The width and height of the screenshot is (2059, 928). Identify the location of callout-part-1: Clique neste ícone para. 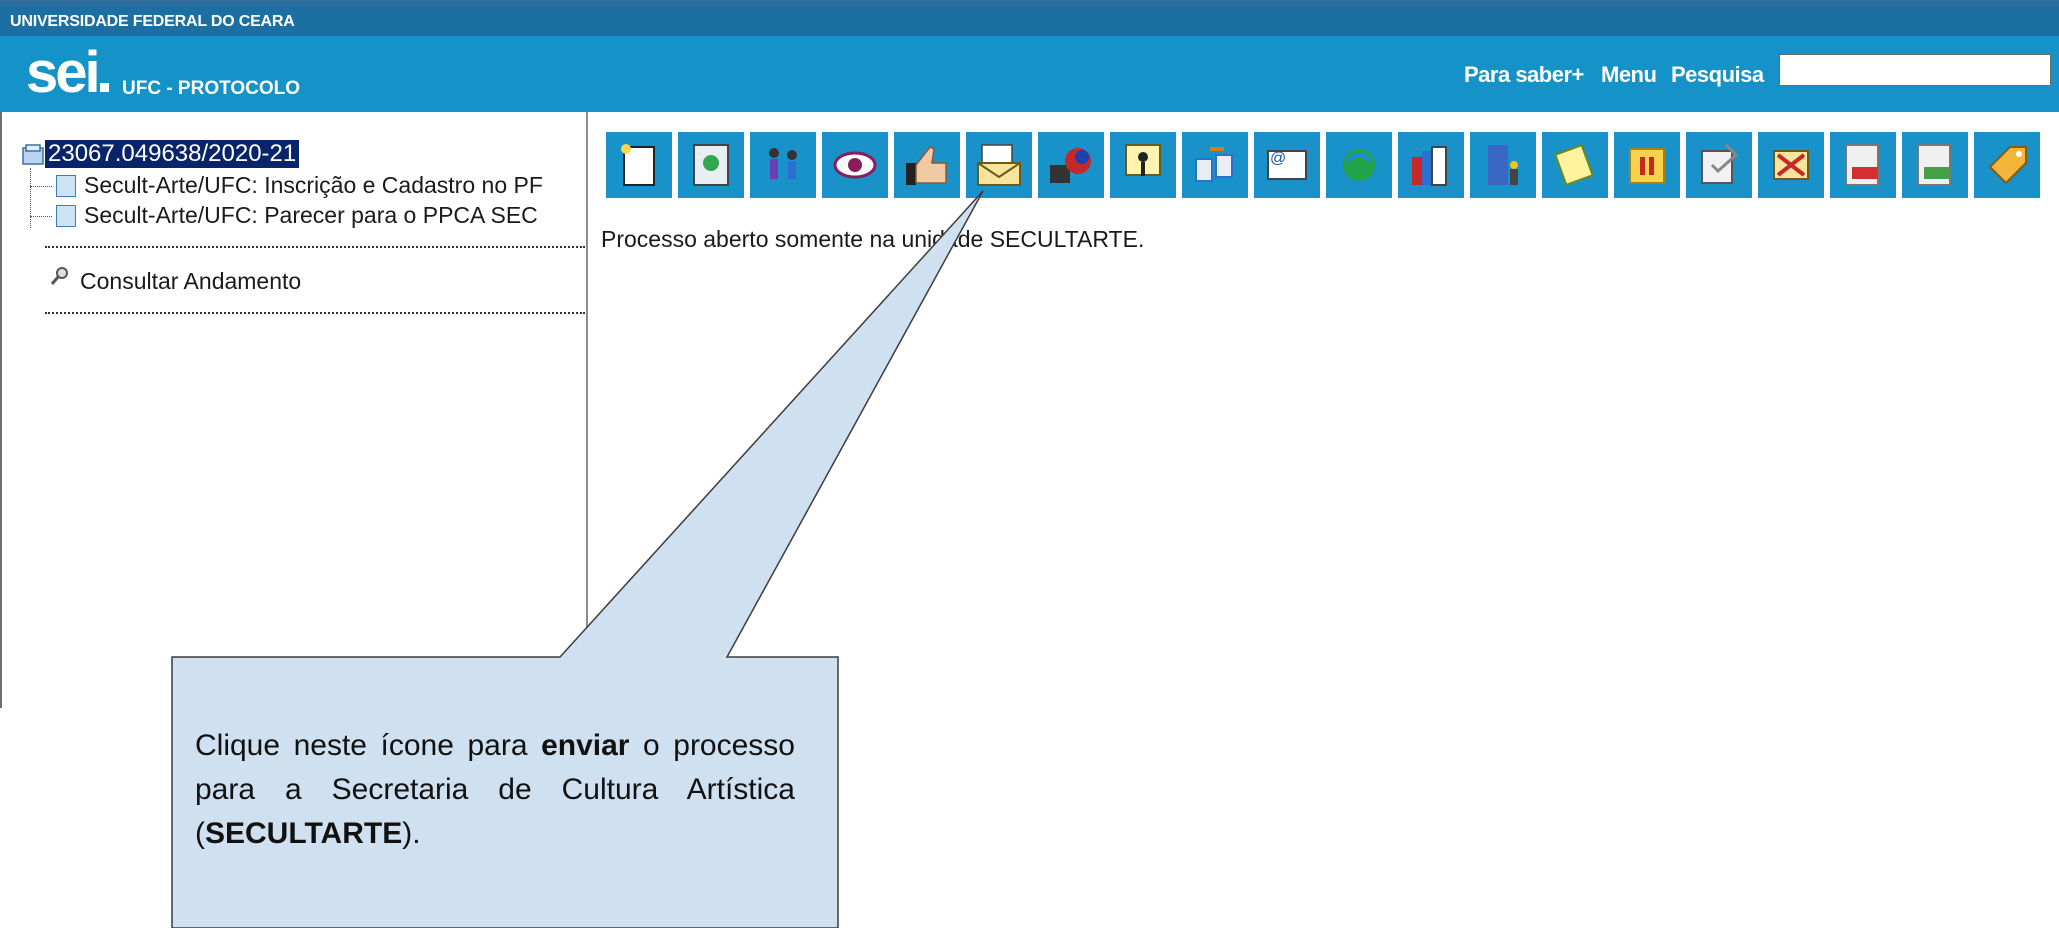
(368, 745).